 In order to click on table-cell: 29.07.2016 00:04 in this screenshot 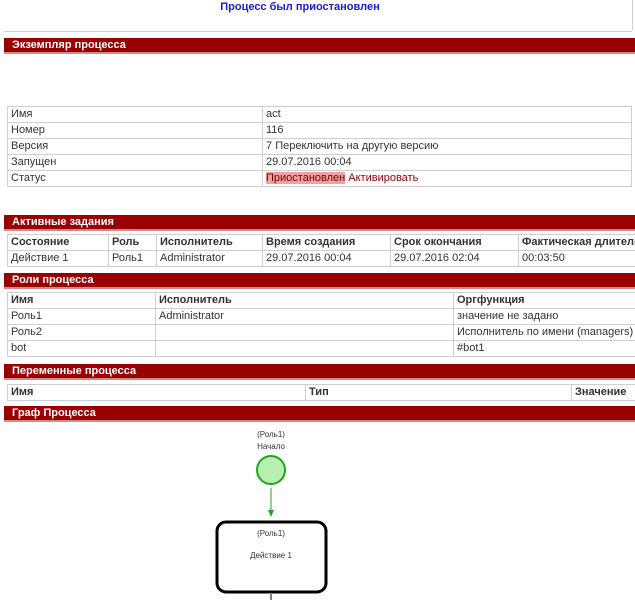, I will do `click(326, 258)`.